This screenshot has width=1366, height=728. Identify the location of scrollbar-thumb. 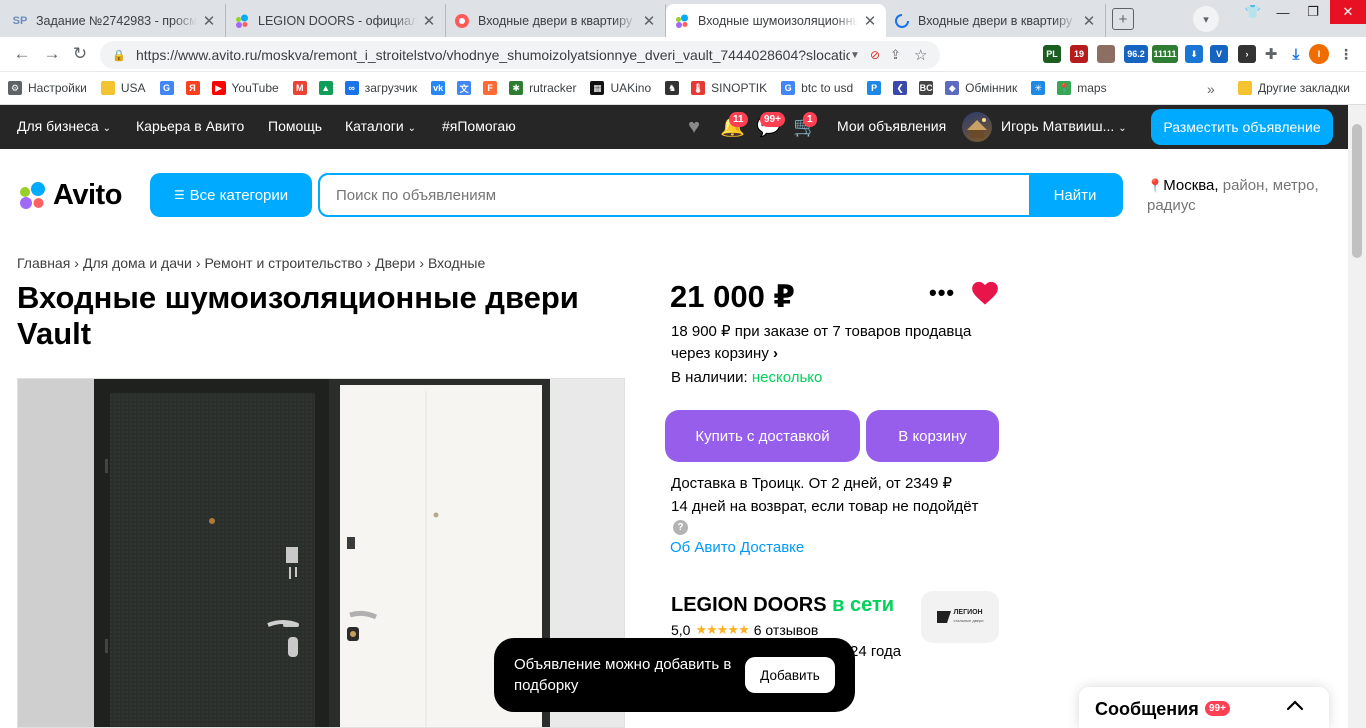
(1357, 191).